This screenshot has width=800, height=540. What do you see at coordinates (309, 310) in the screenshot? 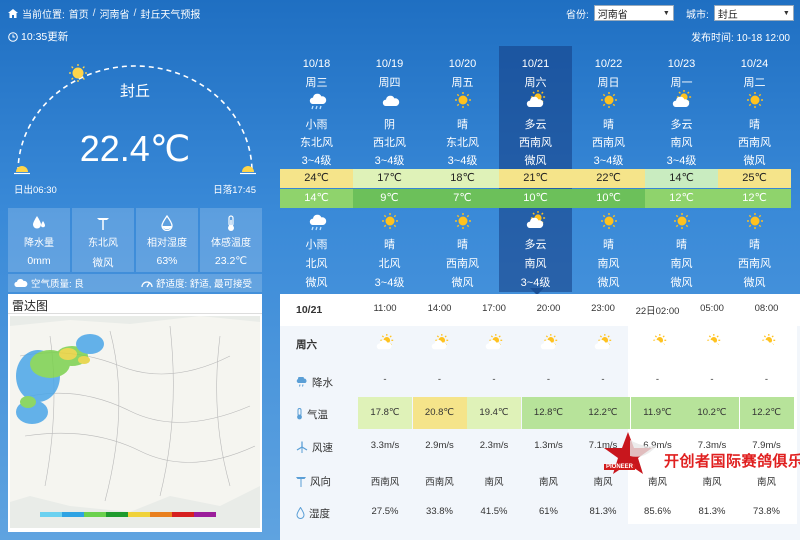
I see `hourly-date: 10/21` at bounding box center [309, 310].